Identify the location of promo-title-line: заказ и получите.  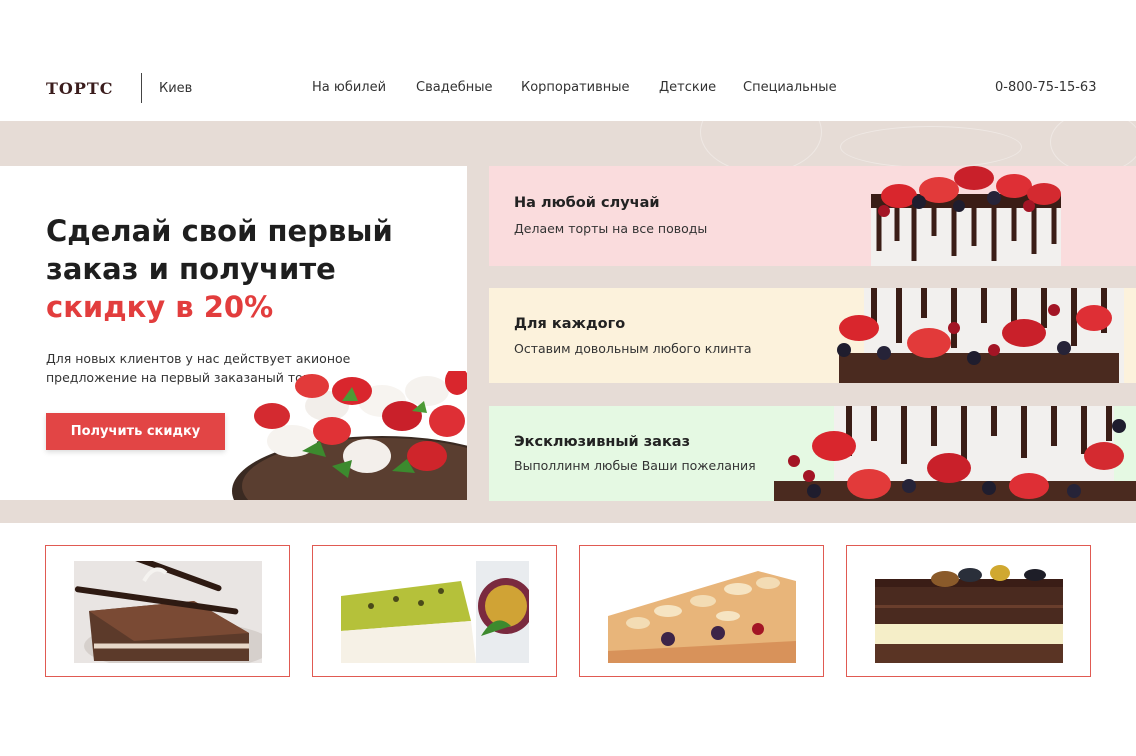
(191, 269).